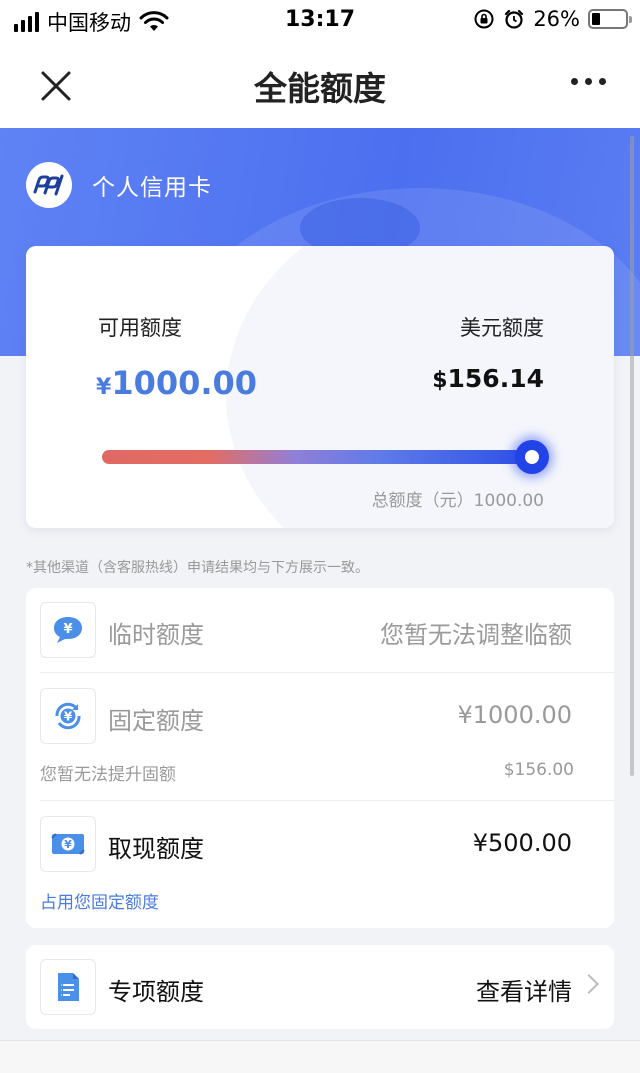 The height and width of the screenshot is (1073, 640). What do you see at coordinates (532, 457) in the screenshot?
I see `limit-usage-knob` at bounding box center [532, 457].